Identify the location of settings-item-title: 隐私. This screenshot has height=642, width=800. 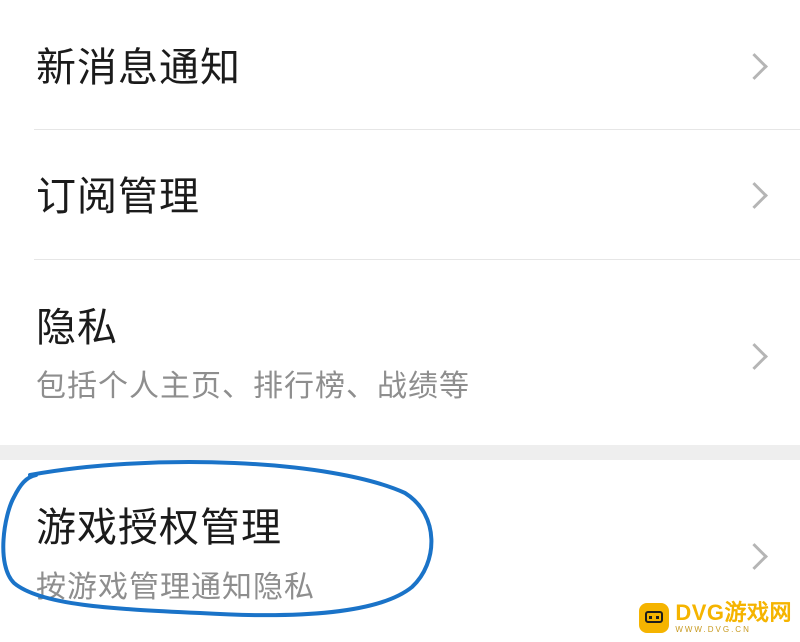
(77, 328).